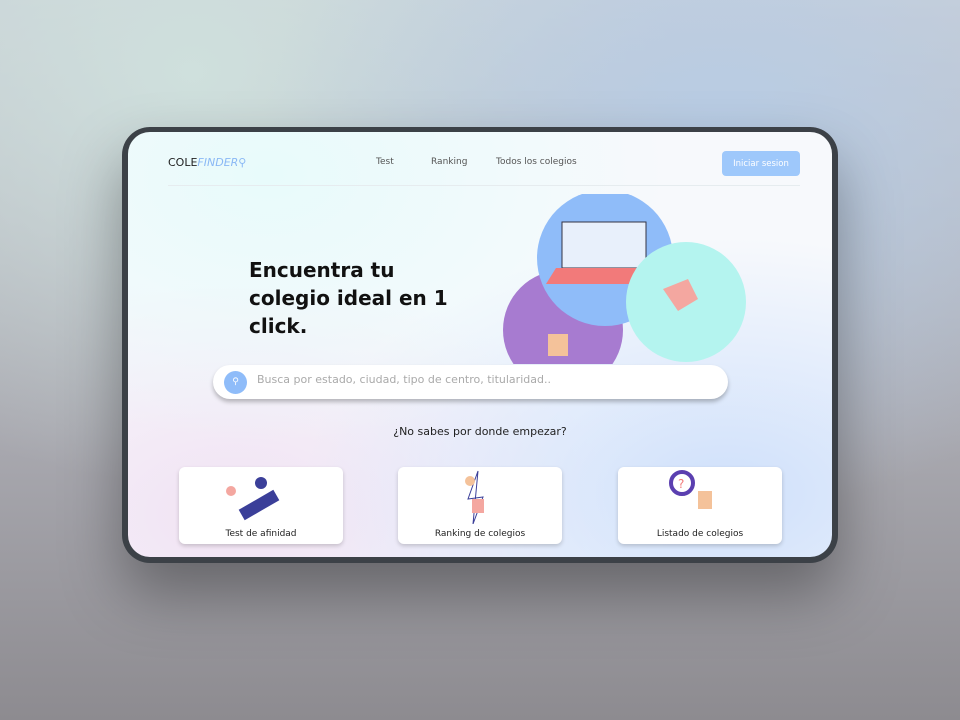 The width and height of the screenshot is (960, 720). What do you see at coordinates (474, 497) in the screenshot?
I see `climber-illustration` at bounding box center [474, 497].